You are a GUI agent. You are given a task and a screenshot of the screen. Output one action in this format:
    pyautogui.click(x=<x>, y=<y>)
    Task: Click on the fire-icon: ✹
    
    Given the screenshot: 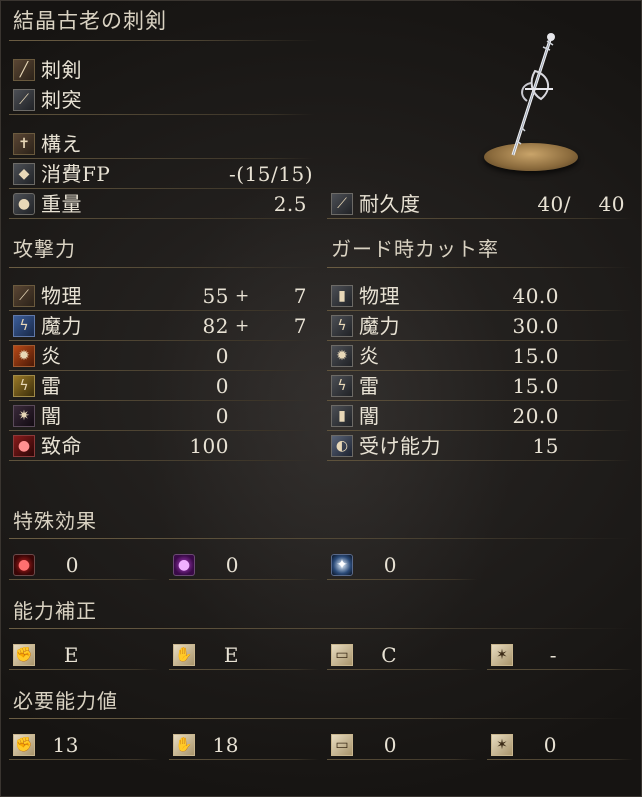 What is the action you would take?
    pyautogui.click(x=24, y=356)
    